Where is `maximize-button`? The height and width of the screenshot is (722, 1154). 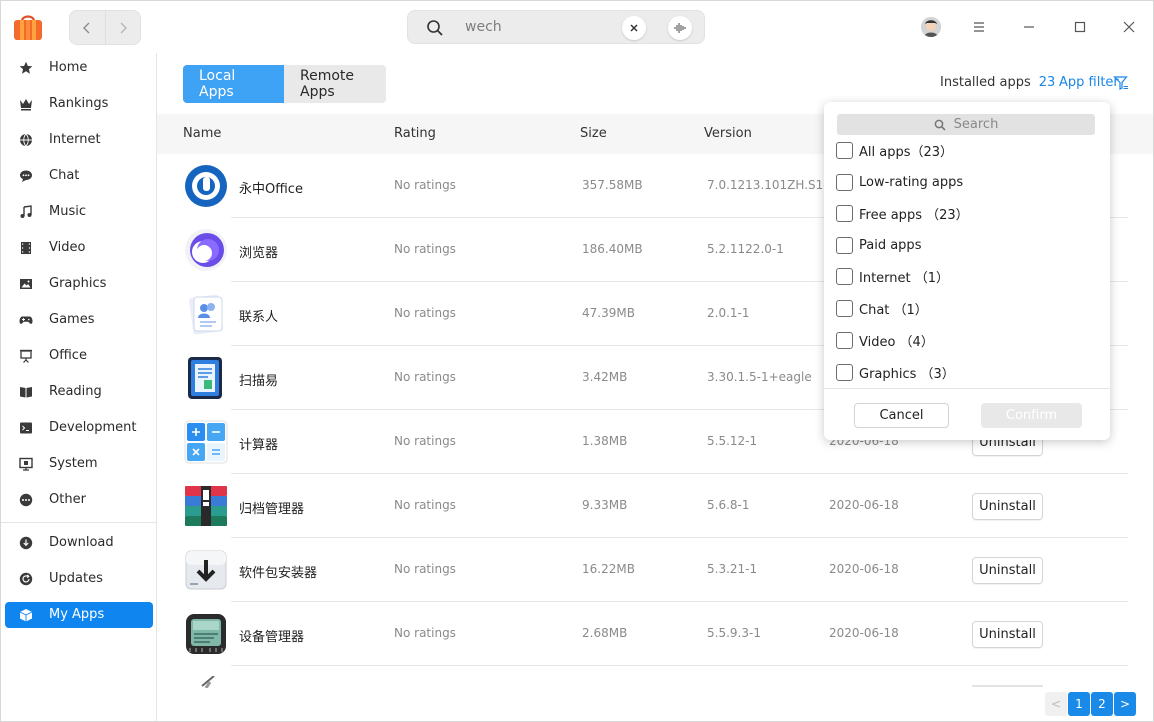
maximize-button is located at coordinates (1080, 27).